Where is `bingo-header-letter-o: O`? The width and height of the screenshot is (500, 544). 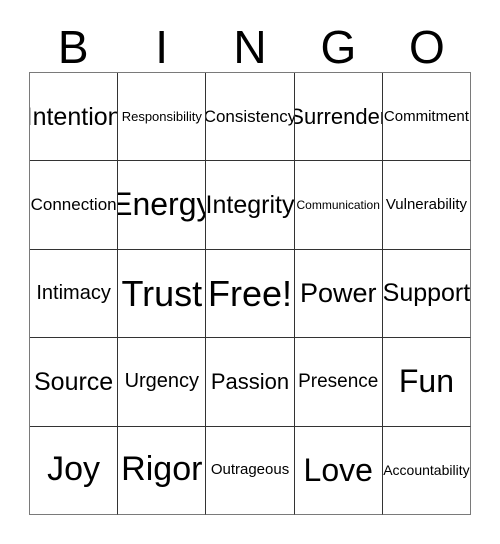
bingo-header-letter-o: O is located at coordinates (426, 47).